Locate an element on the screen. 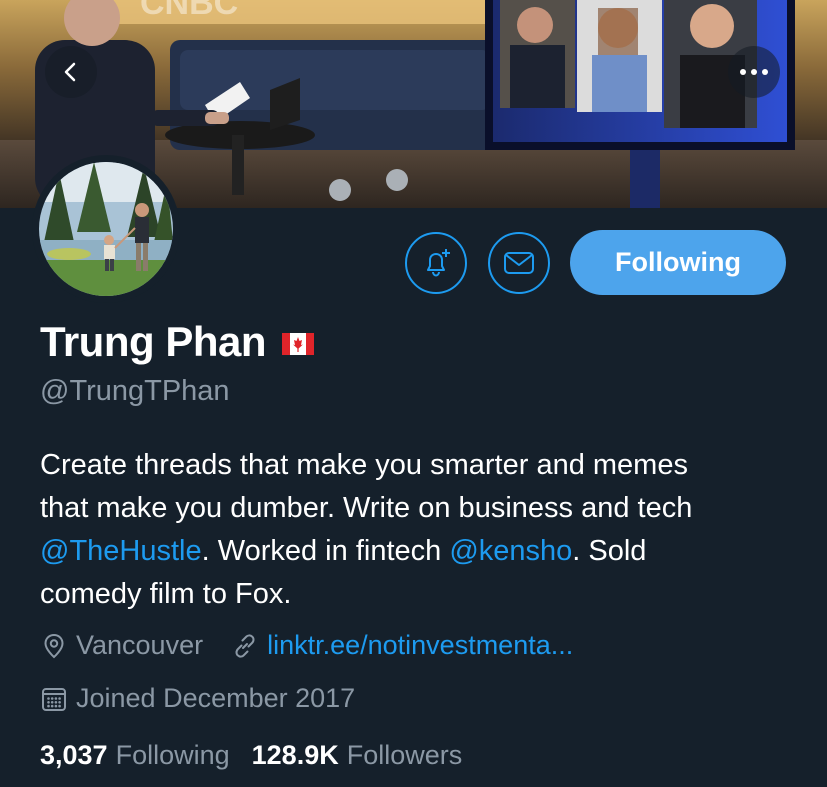 This screenshot has height=787, width=827. followers-count-link: 128.9K Followers is located at coordinates (357, 755).